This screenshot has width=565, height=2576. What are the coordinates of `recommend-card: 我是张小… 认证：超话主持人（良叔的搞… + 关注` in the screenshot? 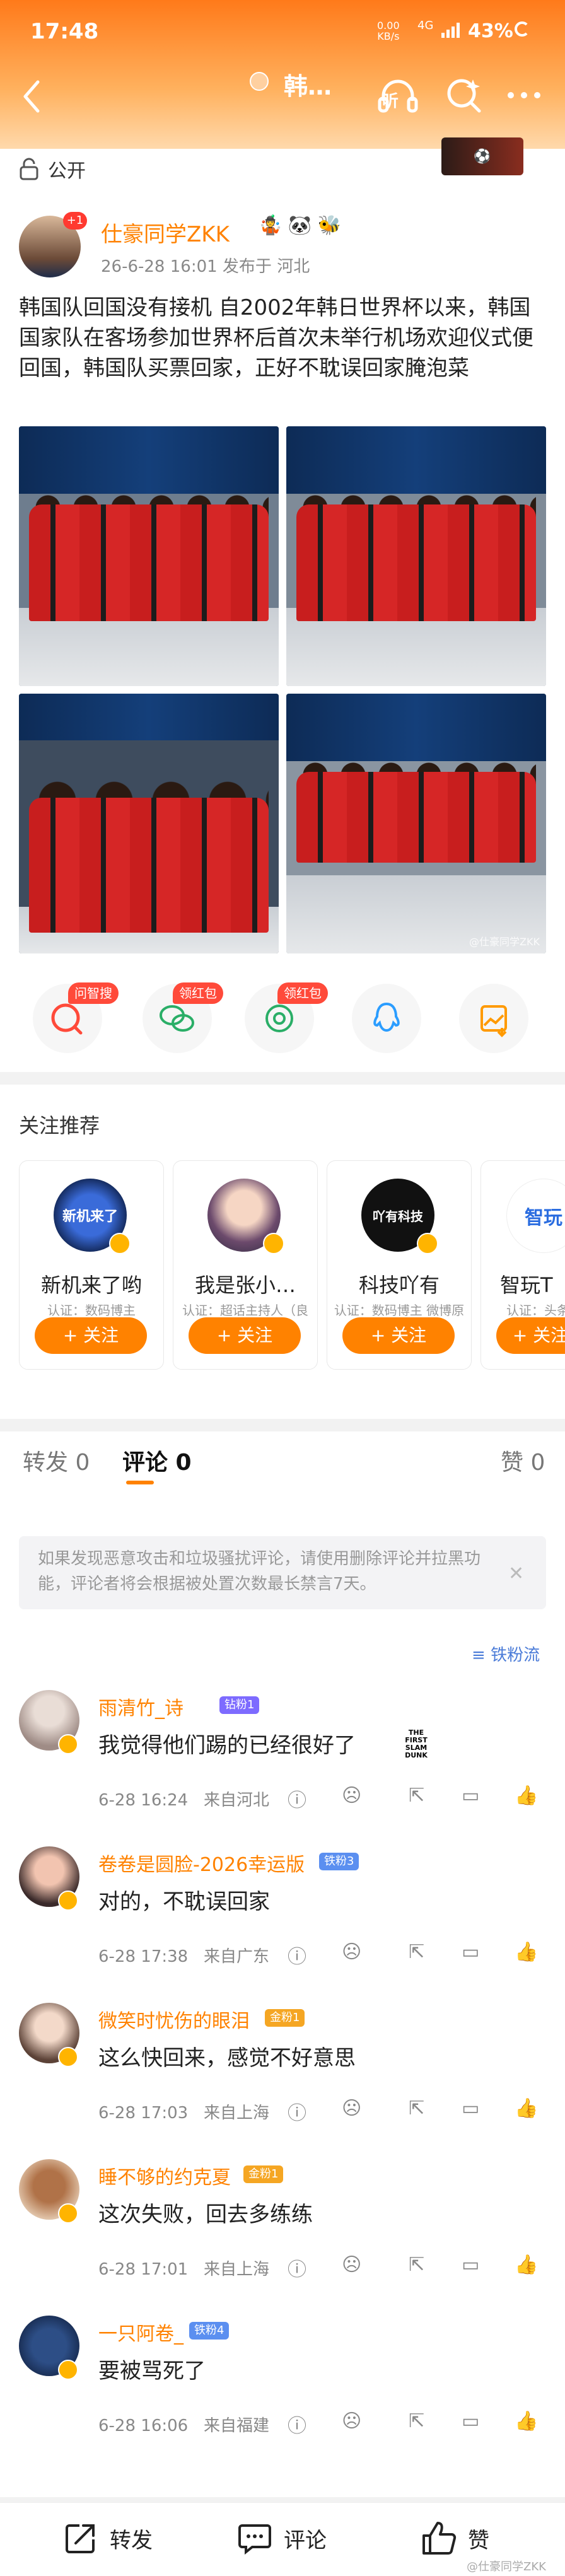 It's located at (245, 1265).